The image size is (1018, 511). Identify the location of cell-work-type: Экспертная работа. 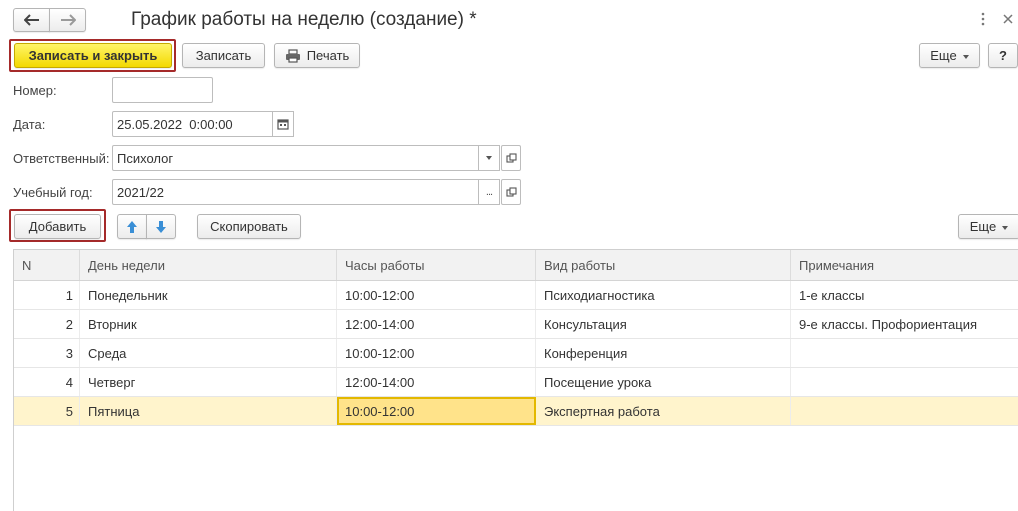
(663, 411).